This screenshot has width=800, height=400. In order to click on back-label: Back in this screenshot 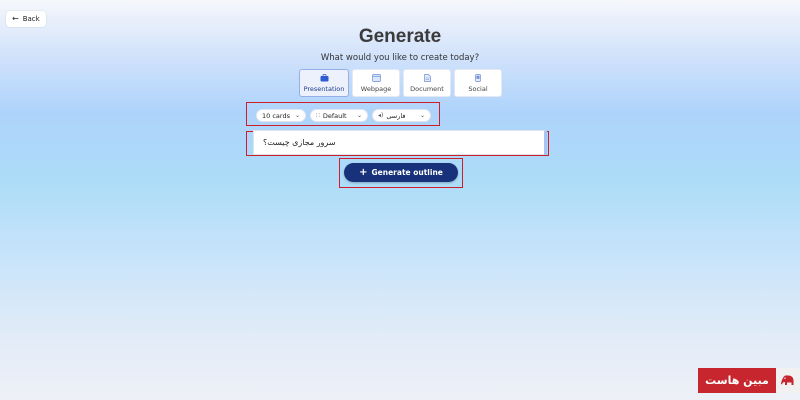, I will do `click(31, 19)`.